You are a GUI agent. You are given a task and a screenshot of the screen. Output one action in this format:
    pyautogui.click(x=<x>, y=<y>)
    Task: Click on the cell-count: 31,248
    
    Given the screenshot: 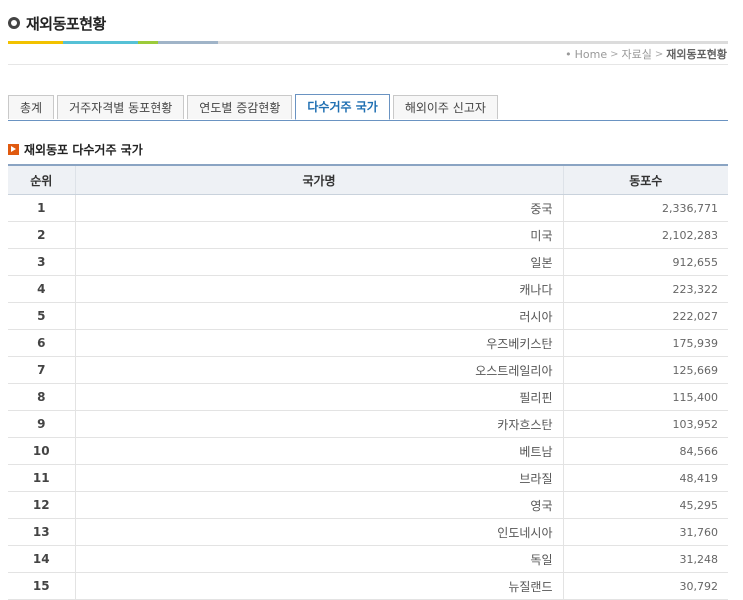 What is the action you would take?
    pyautogui.click(x=645, y=559)
    